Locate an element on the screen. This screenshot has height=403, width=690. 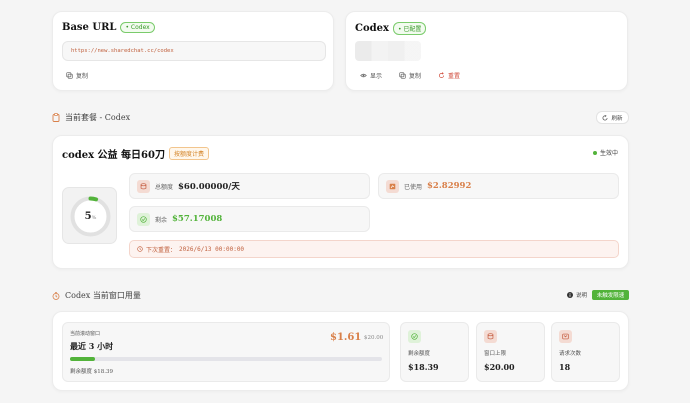
codex-key-card: Codex • 已配置 显示 复制 重置 is located at coordinates (486, 51).